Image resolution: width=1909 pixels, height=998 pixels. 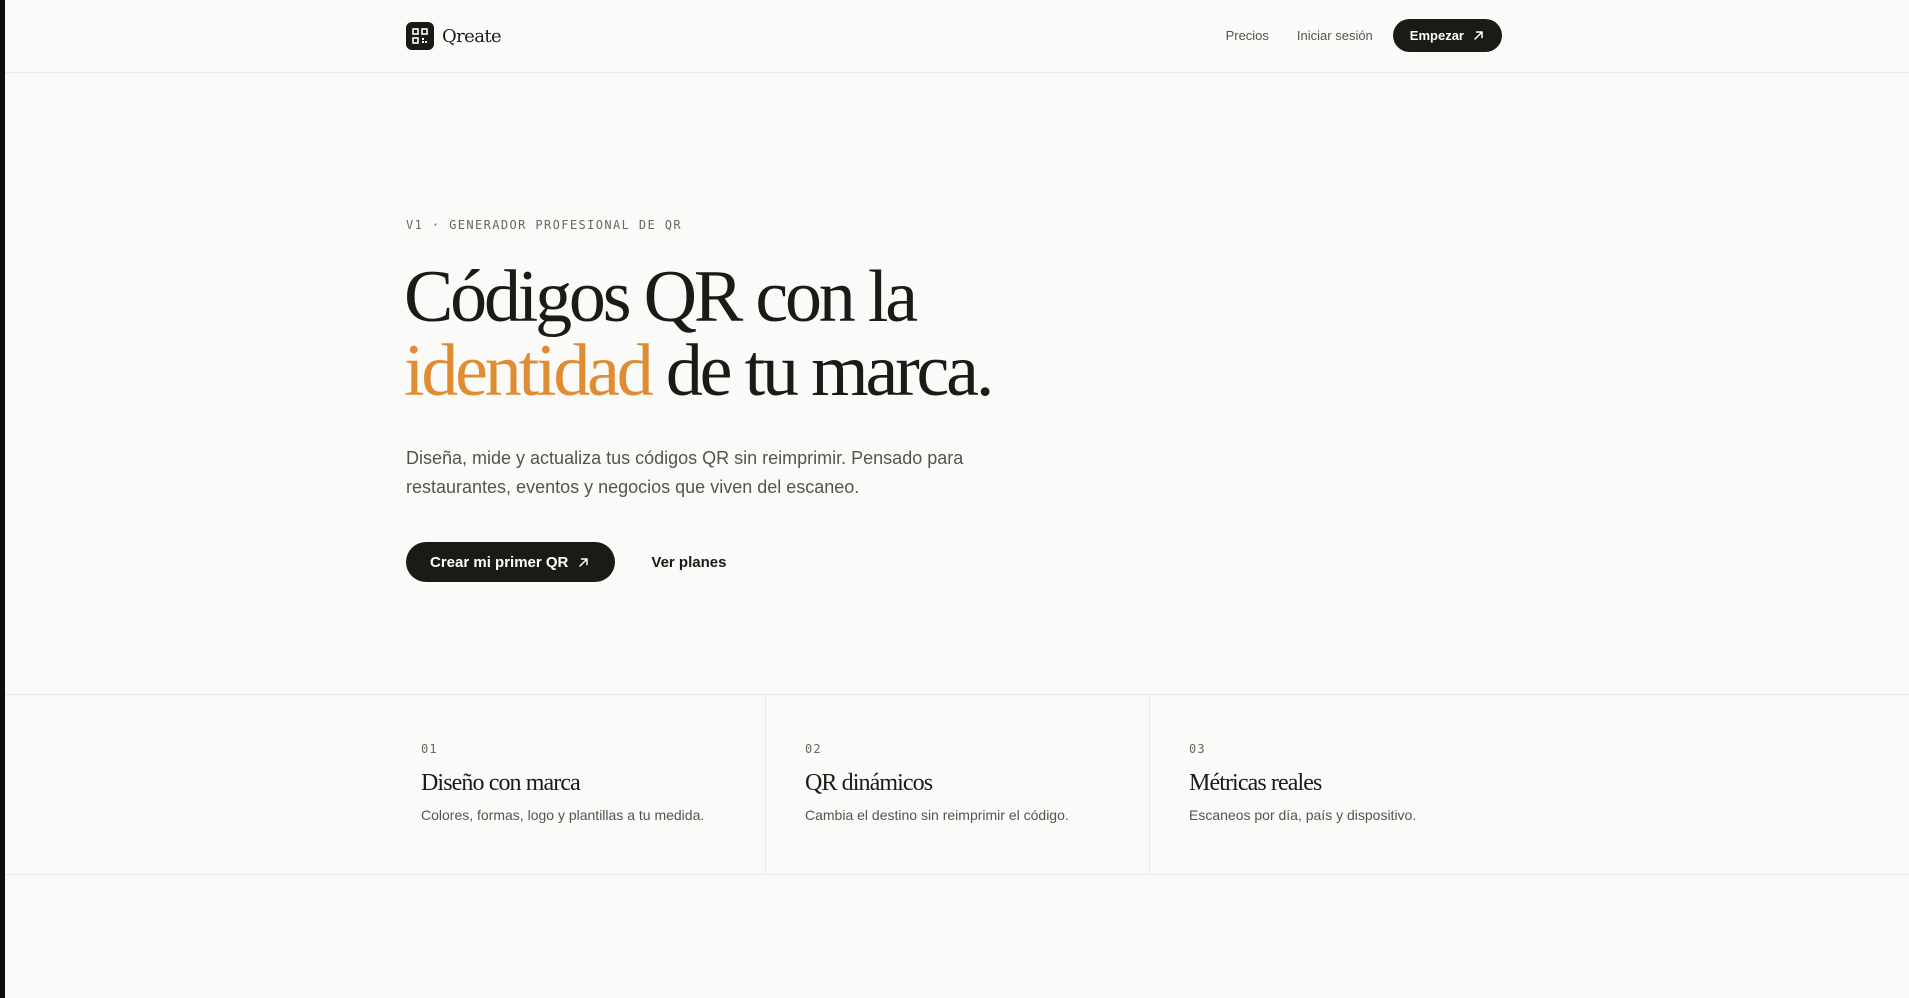 What do you see at coordinates (869, 783) in the screenshot?
I see `feature-title: QR dinámicos` at bounding box center [869, 783].